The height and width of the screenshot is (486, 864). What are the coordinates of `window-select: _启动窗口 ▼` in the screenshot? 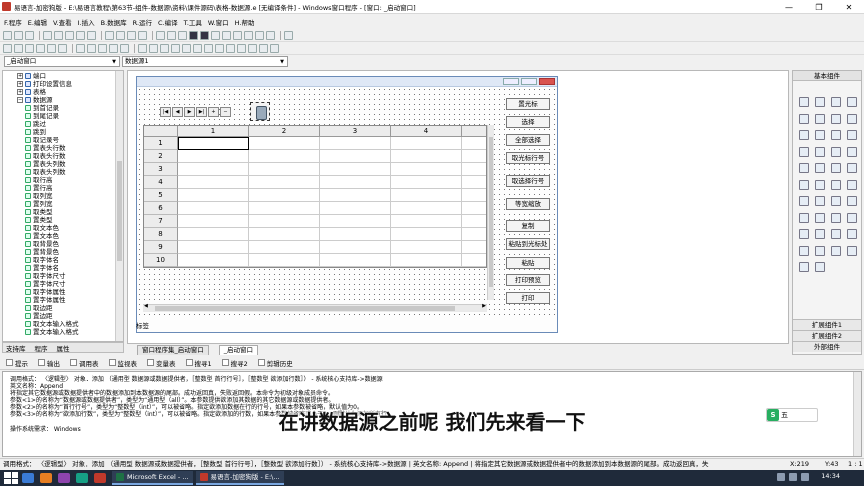 It's located at (62, 61).